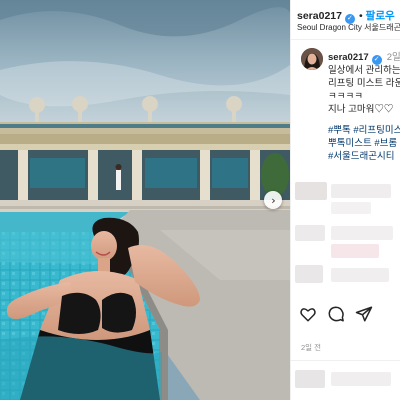  What do you see at coordinates (311, 347) in the screenshot?
I see `post-timestamp: 2일 전` at bounding box center [311, 347].